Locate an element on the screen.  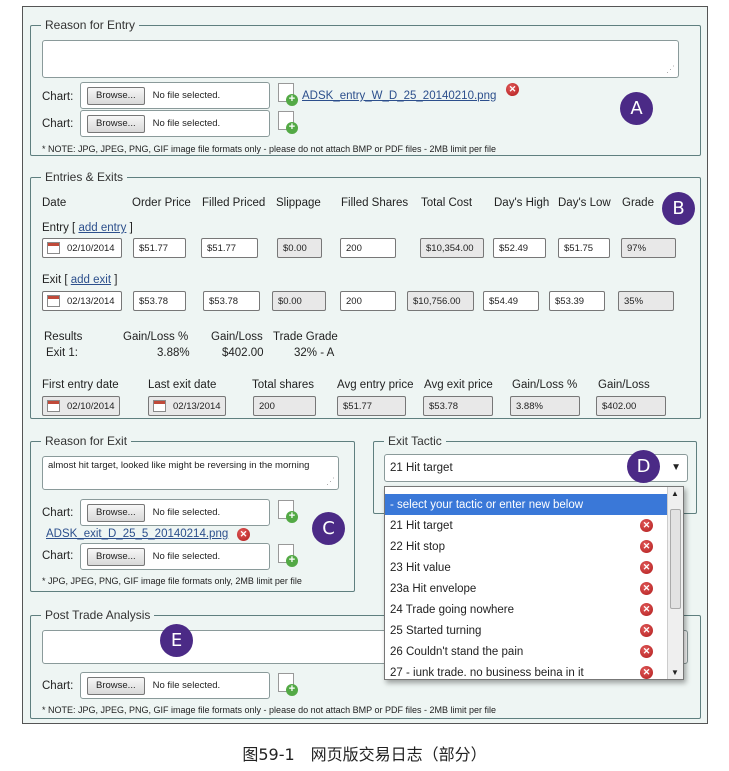
reason-entry-textarea: ⋰ is located at coordinates (360, 59).